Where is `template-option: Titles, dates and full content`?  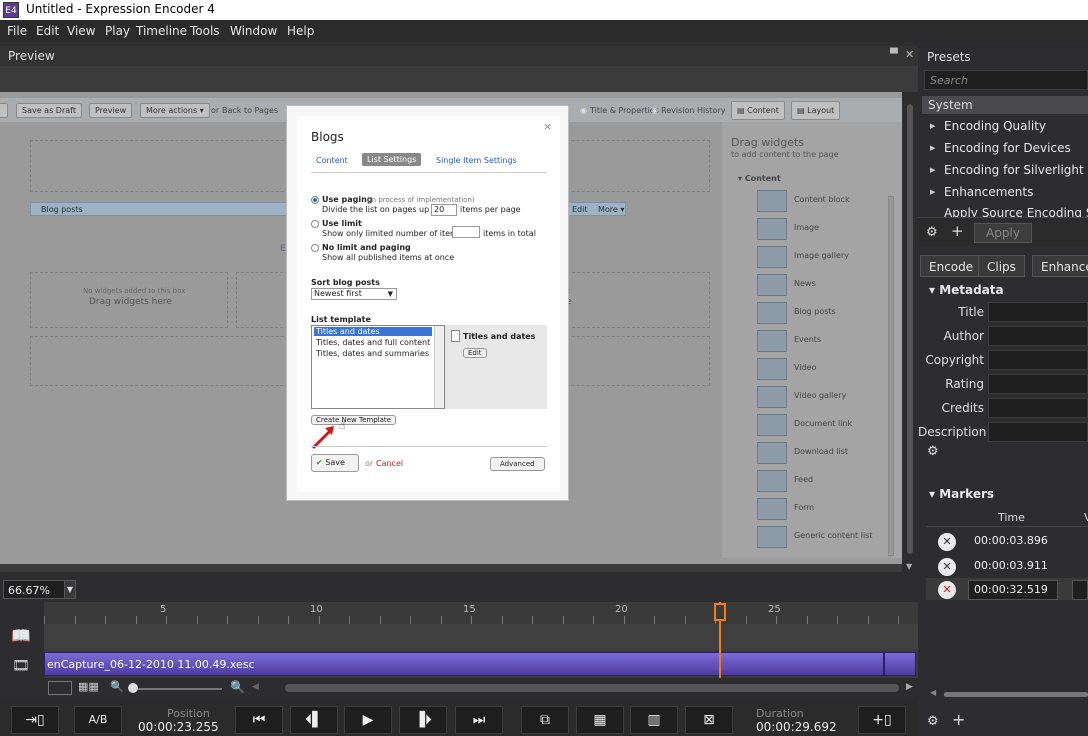
template-option: Titles, dates and full content is located at coordinates (373, 342).